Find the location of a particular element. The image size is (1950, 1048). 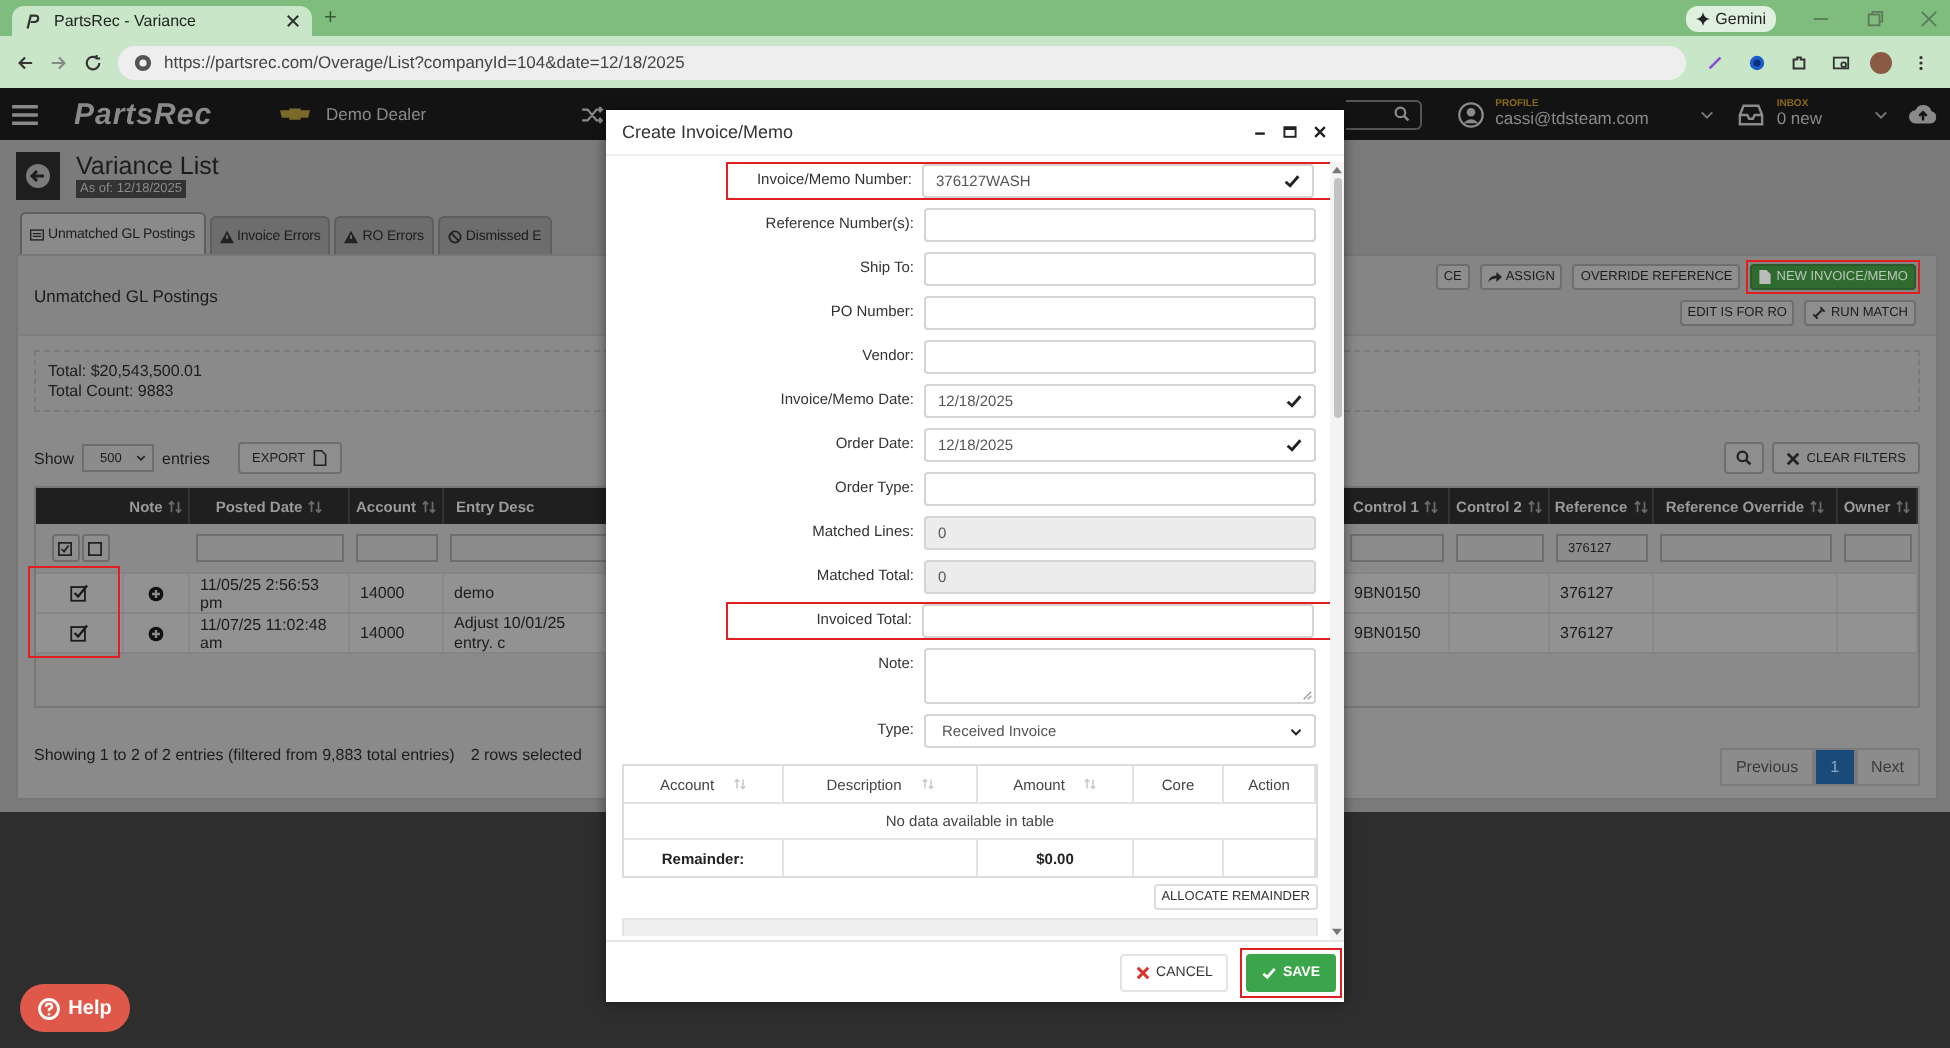

total-count: Total Count: 9883 is located at coordinates (111, 391).